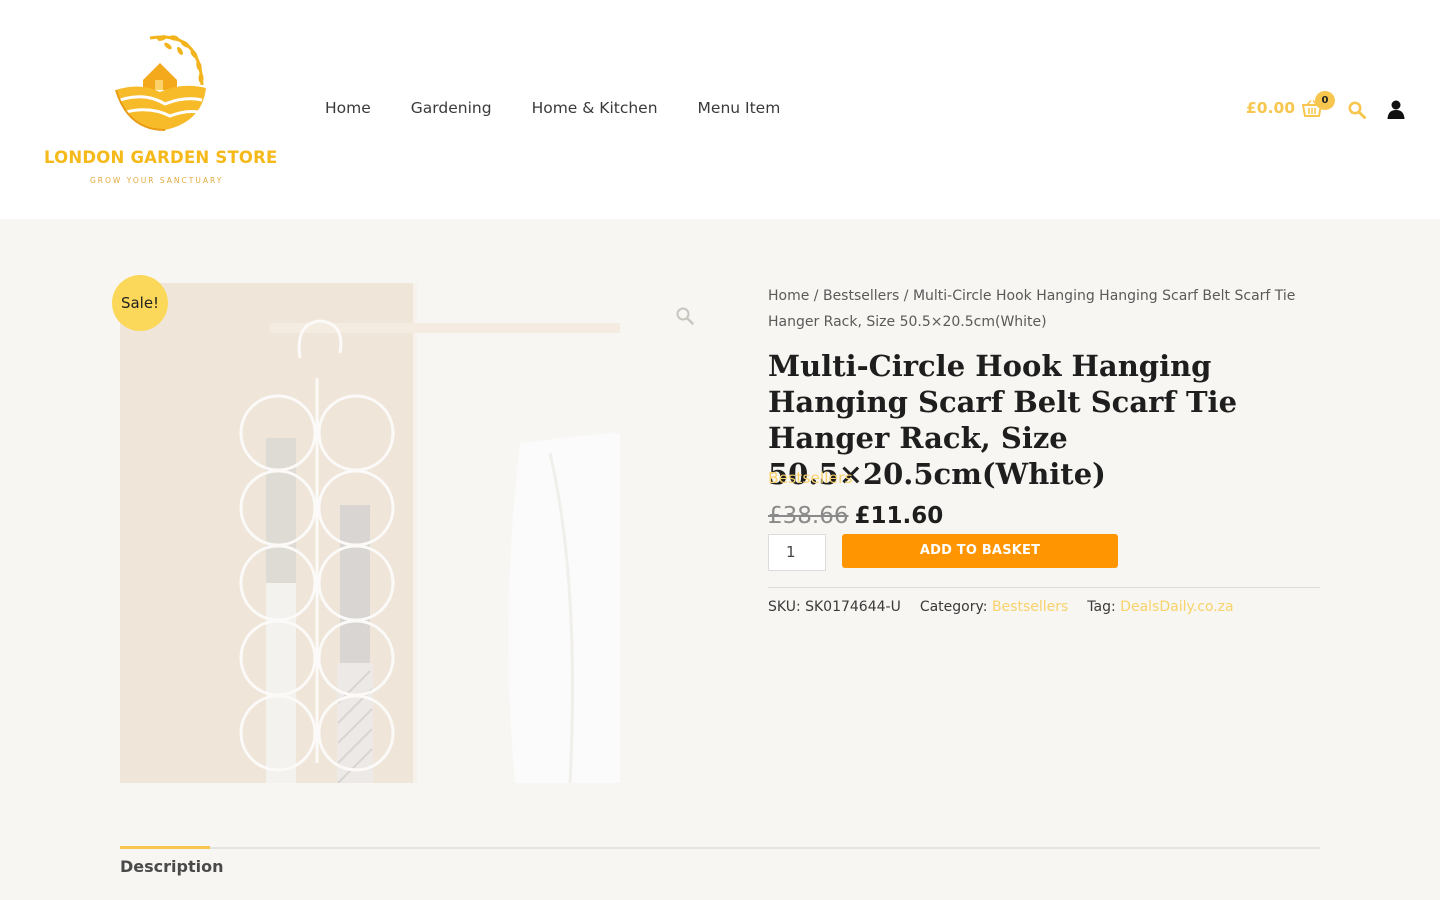 This screenshot has width=1440, height=900. I want to click on logo-tagline: GROW YOUR SANCTUARY, so click(157, 180).